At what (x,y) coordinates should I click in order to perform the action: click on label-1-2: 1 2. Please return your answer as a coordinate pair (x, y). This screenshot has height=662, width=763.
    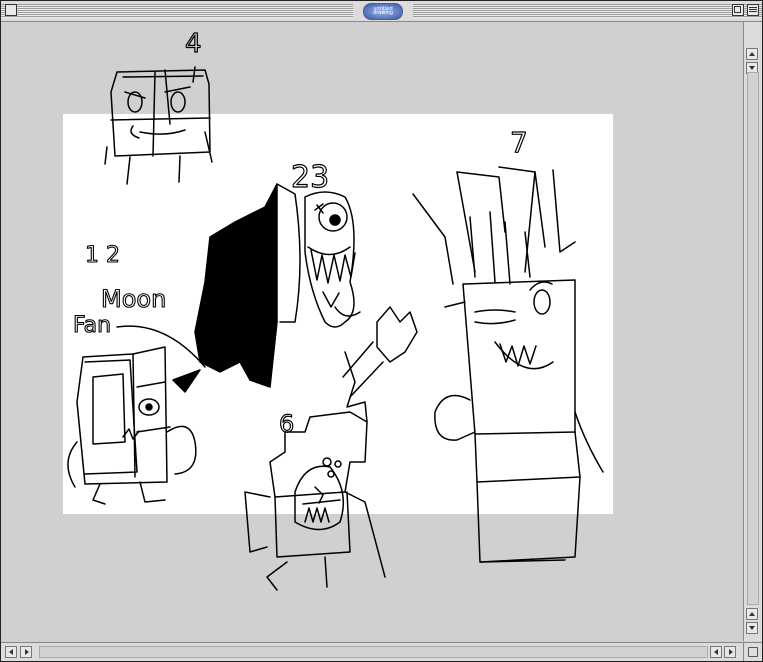
    Looking at the image, I should click on (102, 255).